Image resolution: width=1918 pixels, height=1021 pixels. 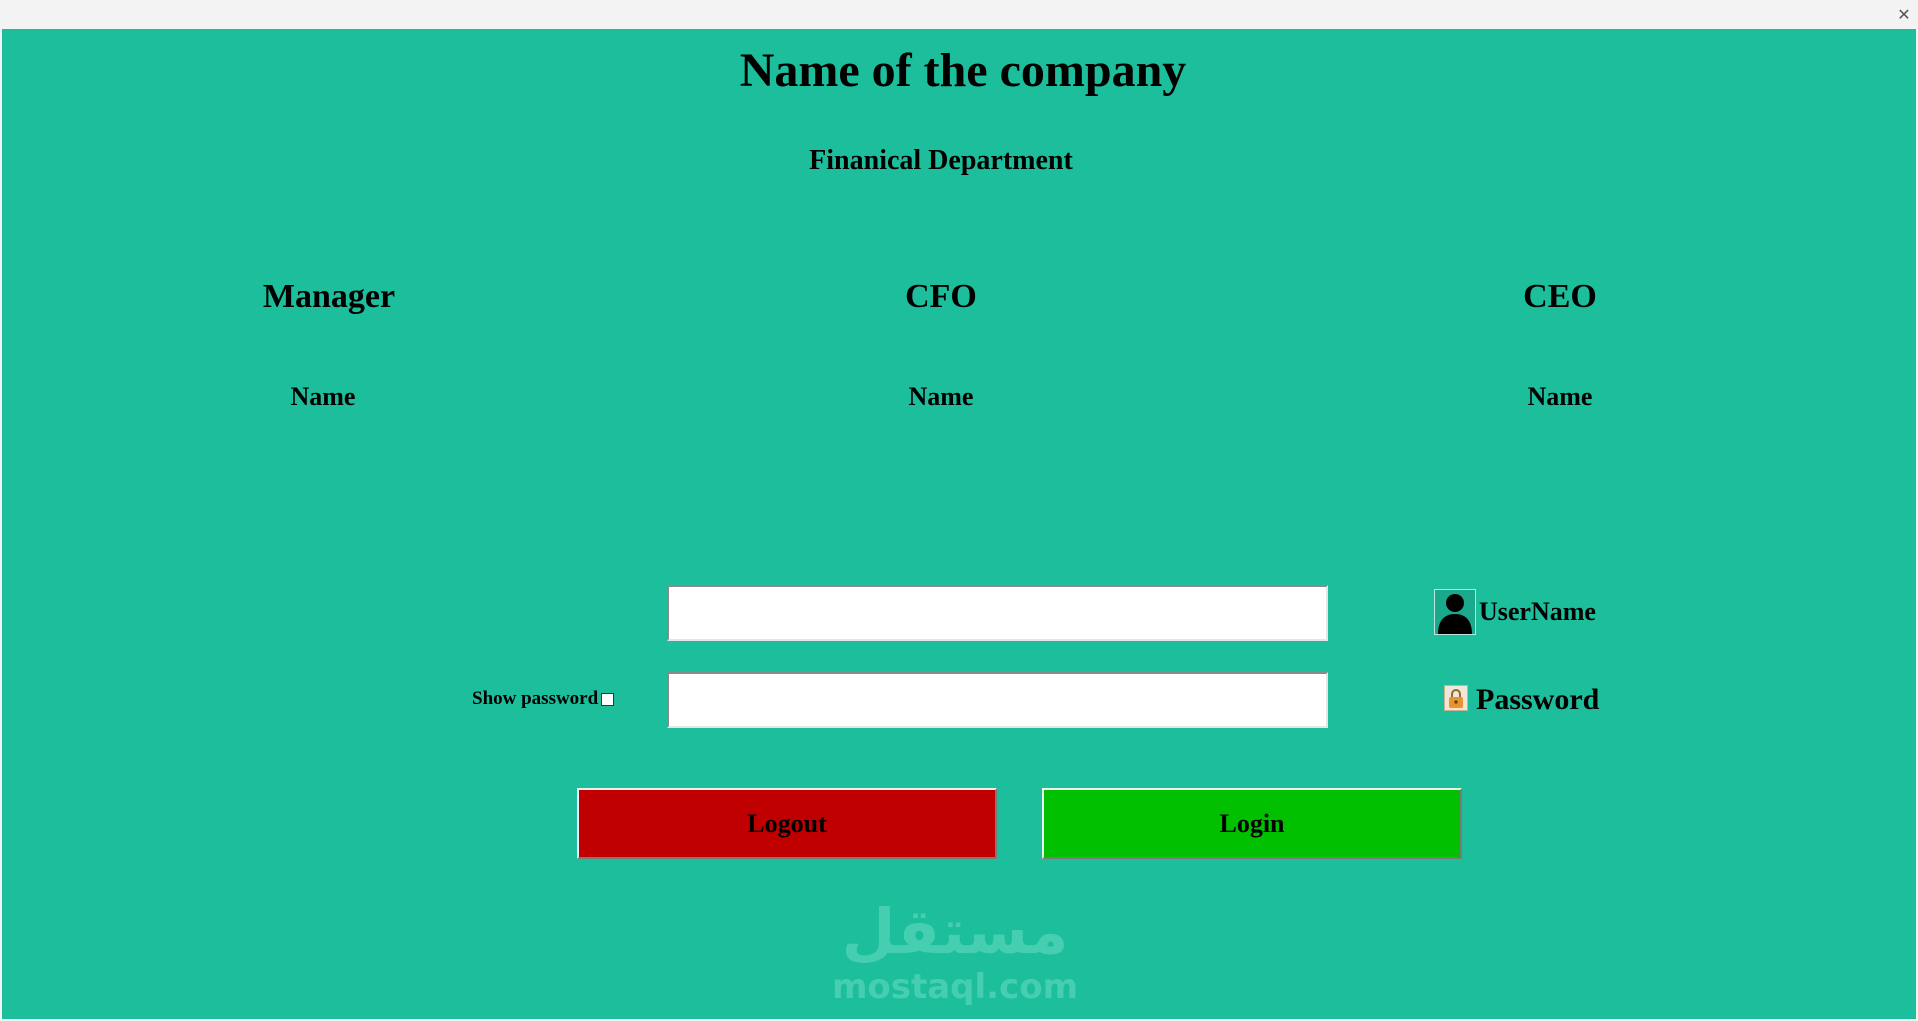 What do you see at coordinates (608, 699) in the screenshot?
I see `show-password-checkbox` at bounding box center [608, 699].